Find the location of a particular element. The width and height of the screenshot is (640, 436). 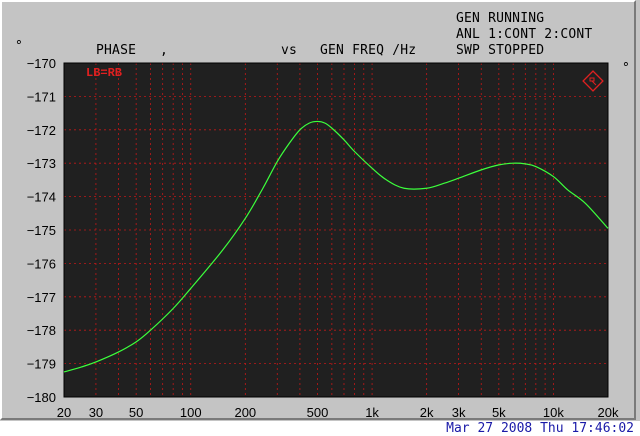

x-tick-label: 20k is located at coordinates (608, 412).